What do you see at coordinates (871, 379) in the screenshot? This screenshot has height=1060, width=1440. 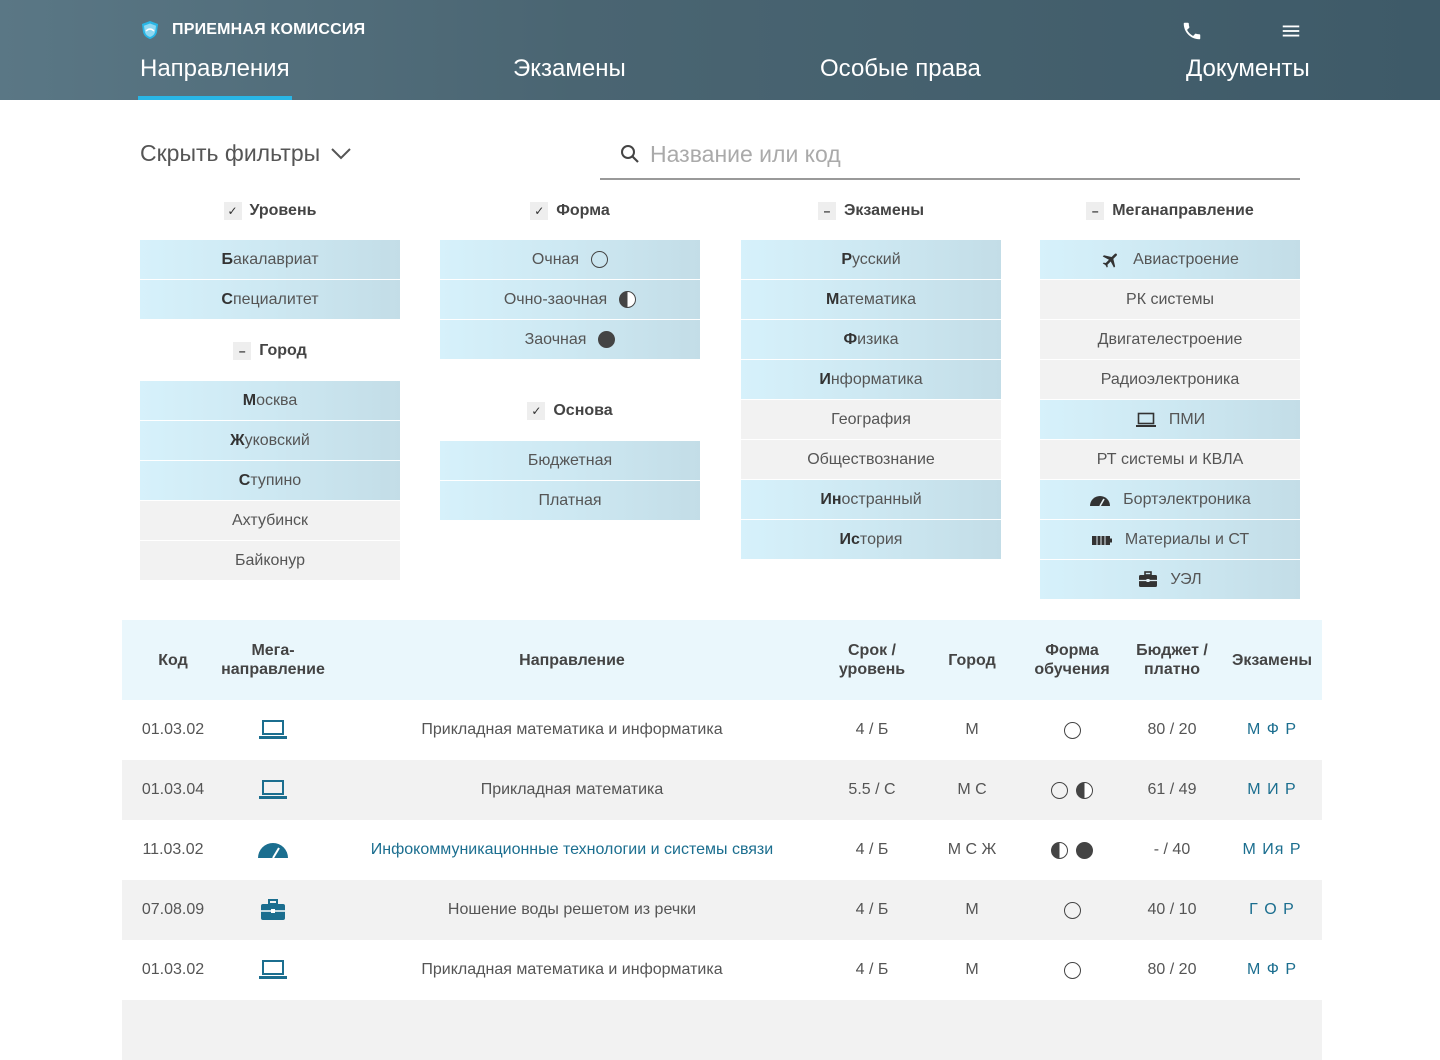 I see `chip-exam-informatics: Информатика` at bounding box center [871, 379].